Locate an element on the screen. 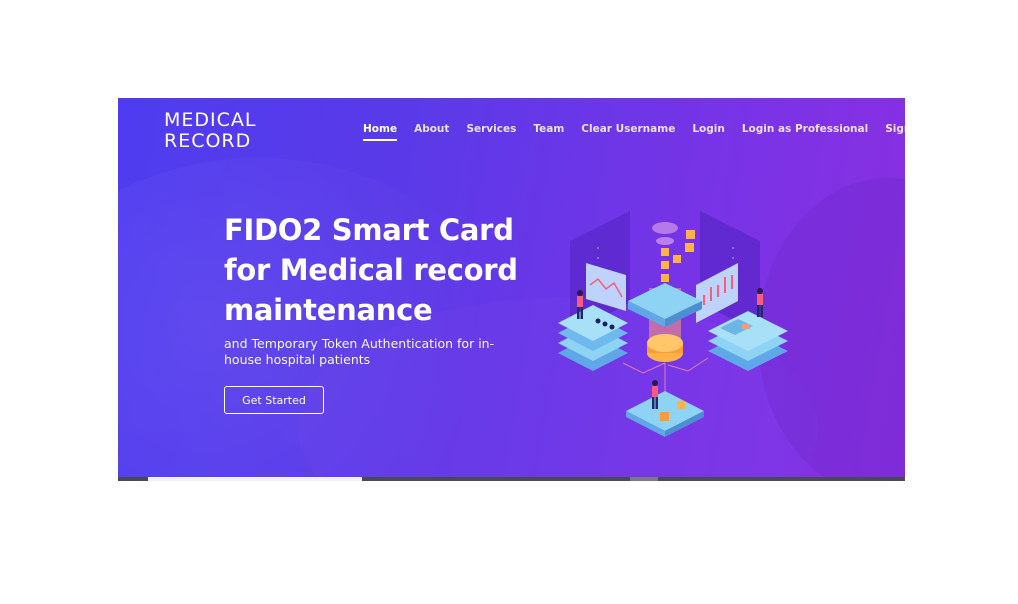 The width and height of the screenshot is (1018, 604). bottom-platform is located at coordinates (665, 414).